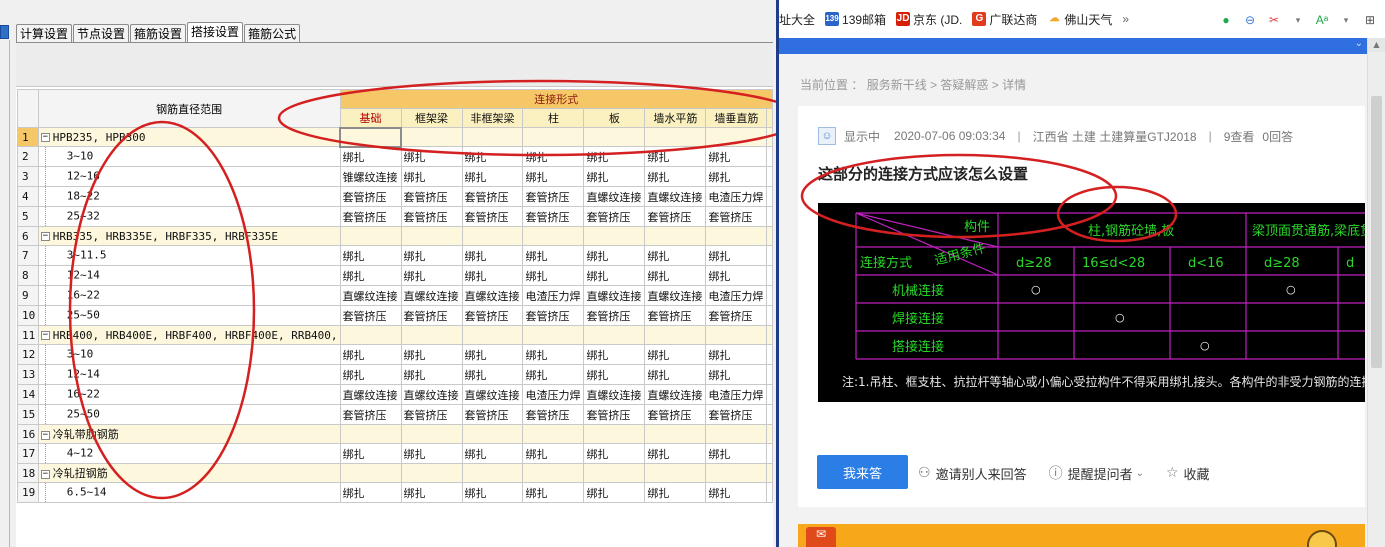 Image resolution: width=1385 pixels, height=547 pixels. What do you see at coordinates (272, 33) in the screenshot?
I see `tab-stirrup-formula: 箍筋公式` at bounding box center [272, 33].